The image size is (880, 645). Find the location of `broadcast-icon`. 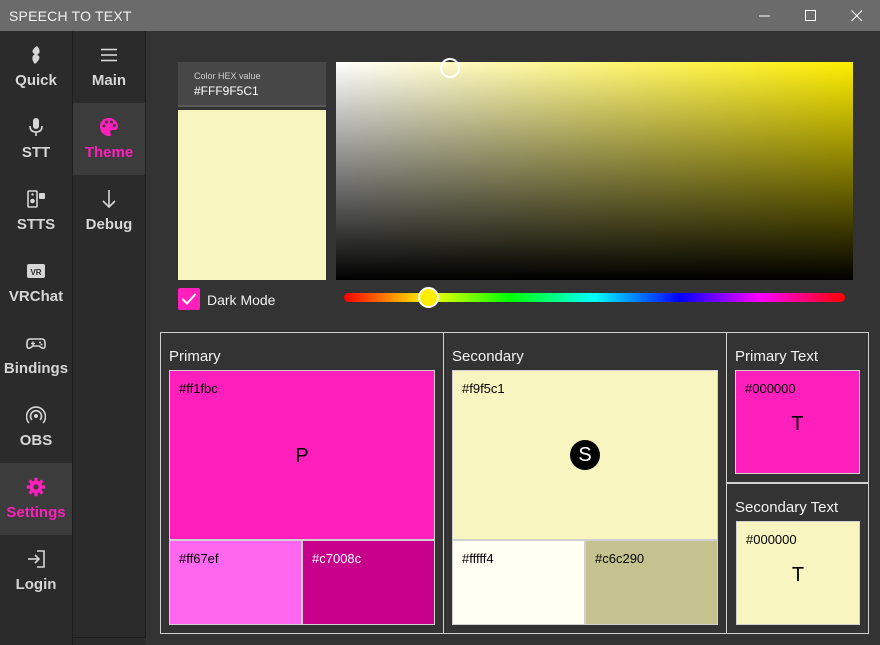

broadcast-icon is located at coordinates (36, 415).